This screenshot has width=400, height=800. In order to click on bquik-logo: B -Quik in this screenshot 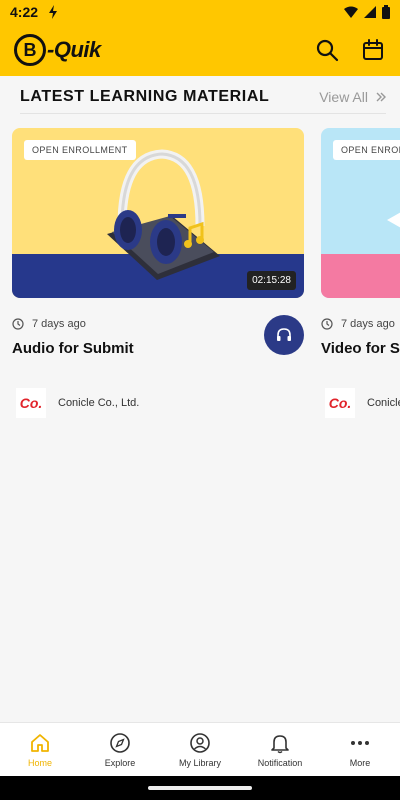, I will do `click(57, 50)`.